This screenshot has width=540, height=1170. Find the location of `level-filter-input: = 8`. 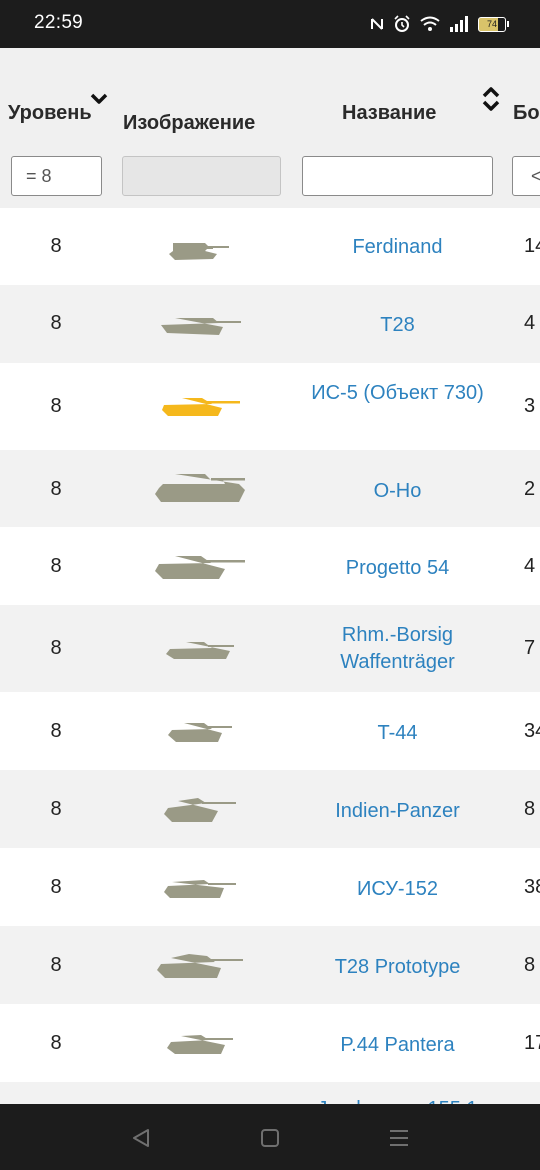

level-filter-input: = 8 is located at coordinates (56, 176).